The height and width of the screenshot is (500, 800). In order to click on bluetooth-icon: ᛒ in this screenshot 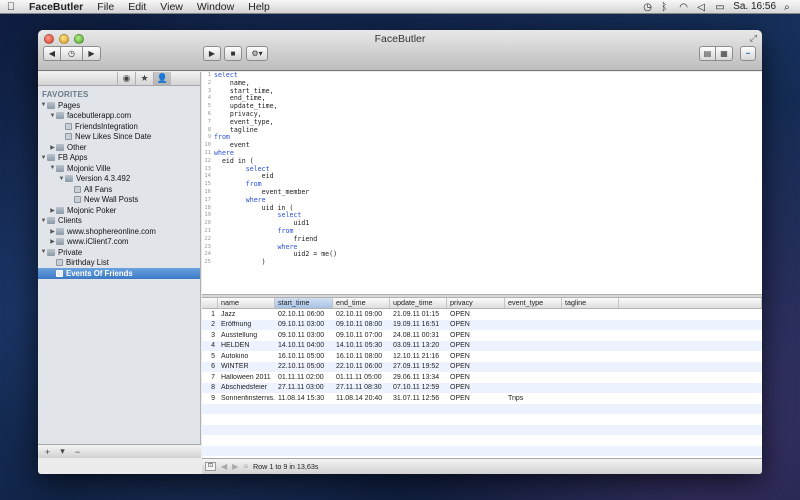, I will do `click(666, 7)`.